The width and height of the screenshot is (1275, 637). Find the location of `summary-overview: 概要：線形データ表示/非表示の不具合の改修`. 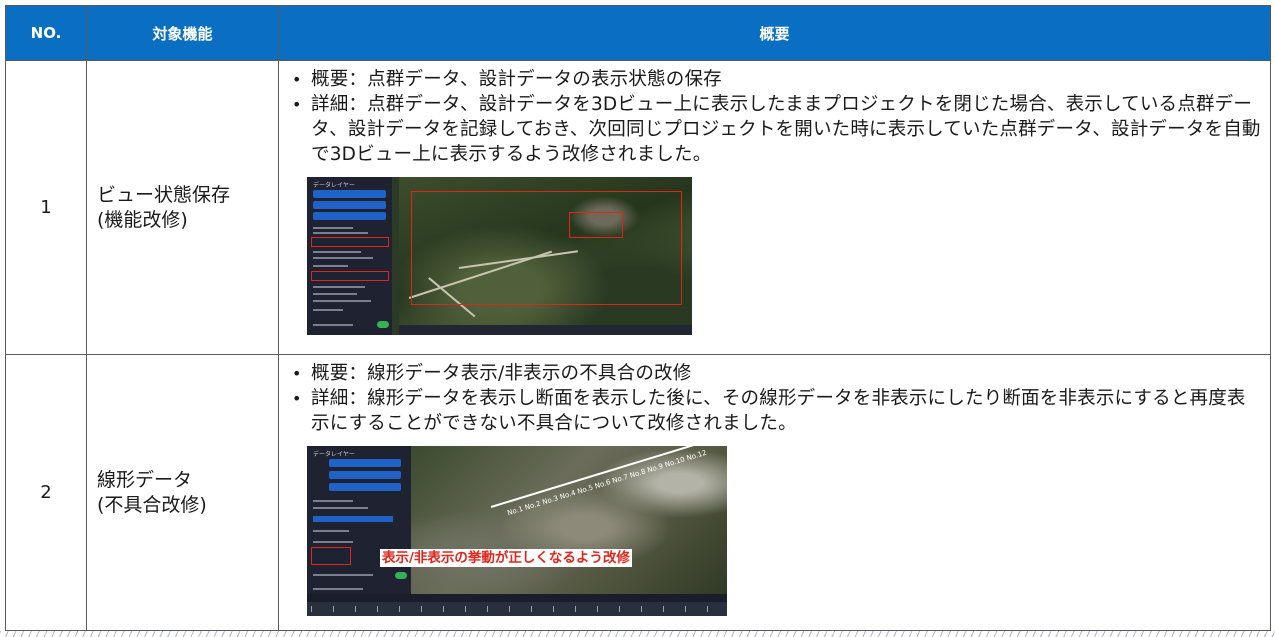

summary-overview: 概要：線形データ表示/非表示の不具合の改修 is located at coordinates (774, 373).